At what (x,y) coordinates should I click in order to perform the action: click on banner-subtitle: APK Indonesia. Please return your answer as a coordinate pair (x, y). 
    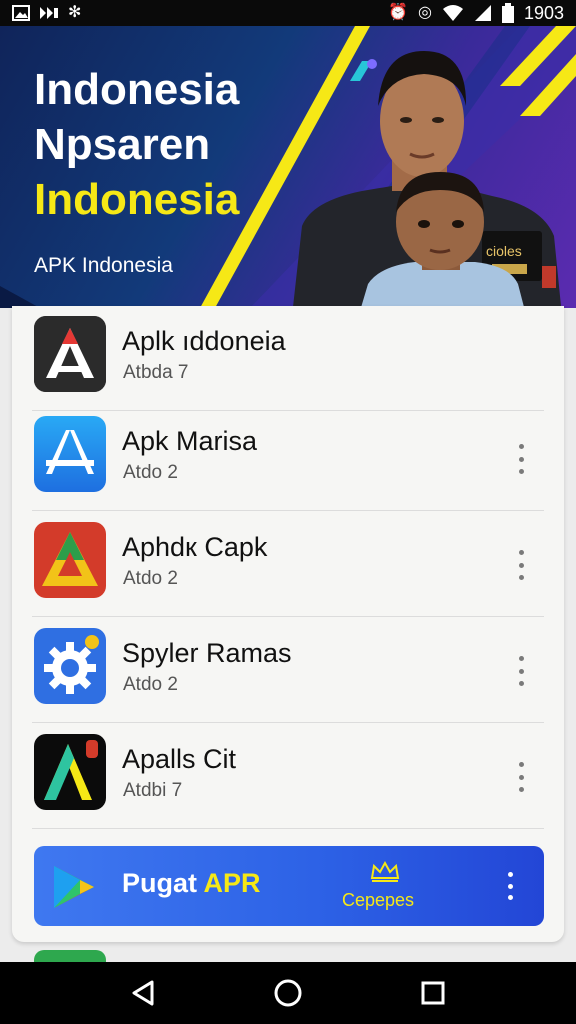
    Looking at the image, I should click on (103, 265).